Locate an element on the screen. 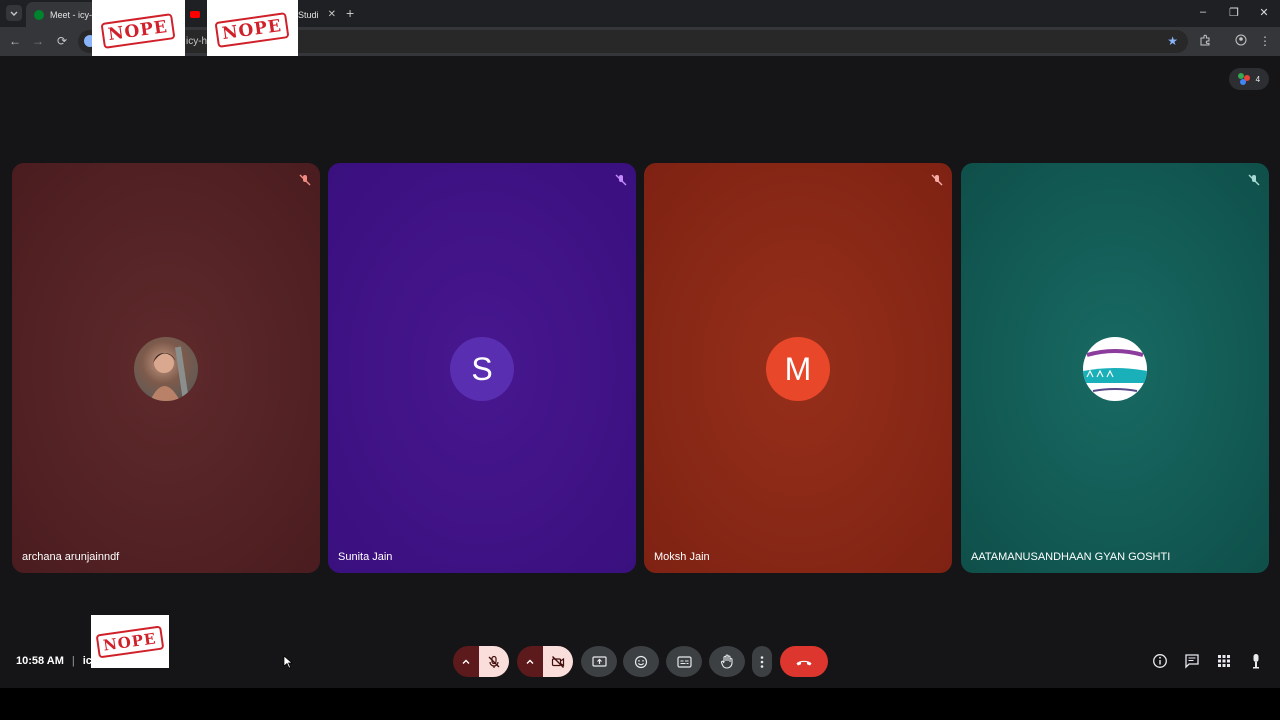  back-arrow-icon: ← is located at coordinates (15, 41).